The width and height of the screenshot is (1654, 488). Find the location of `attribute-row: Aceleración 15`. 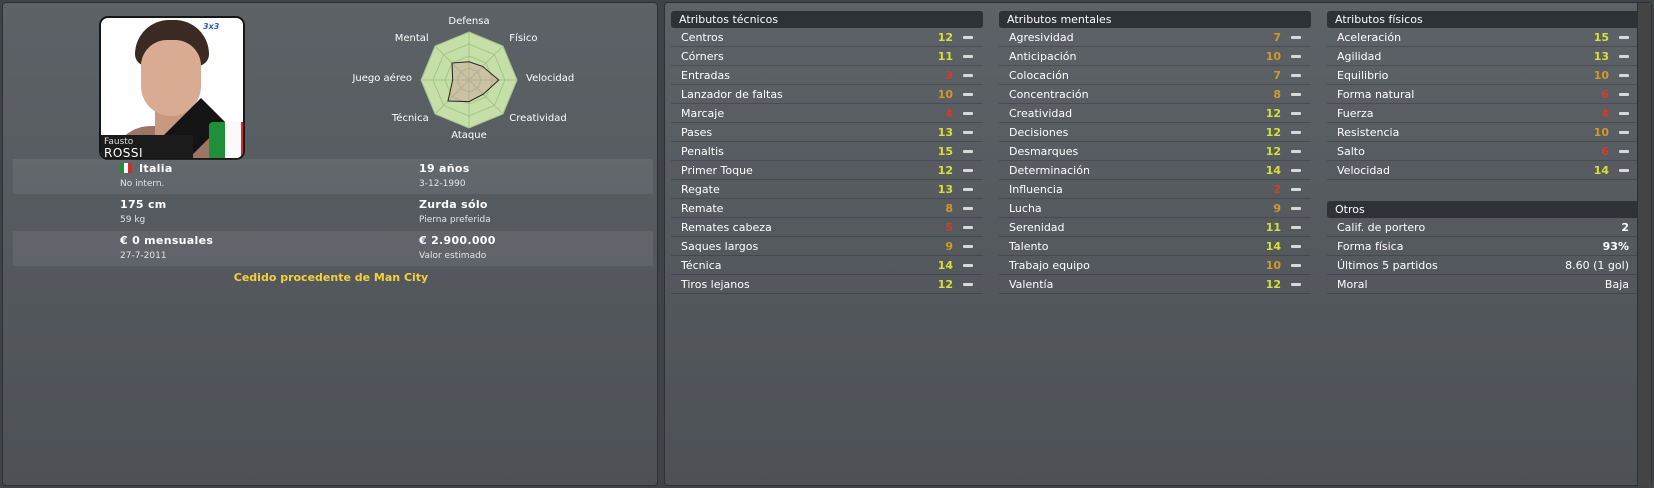

attribute-row: Aceleración 15 is located at coordinates (1483, 37).